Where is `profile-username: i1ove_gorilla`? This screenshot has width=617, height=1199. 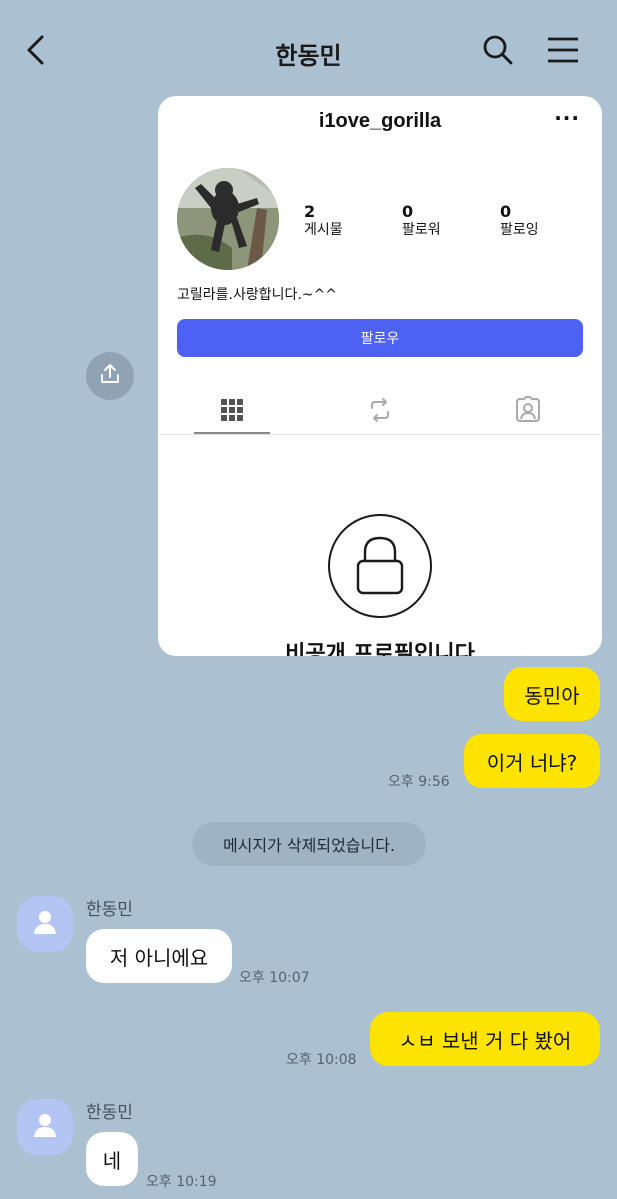 profile-username: i1ove_gorilla is located at coordinates (380, 121).